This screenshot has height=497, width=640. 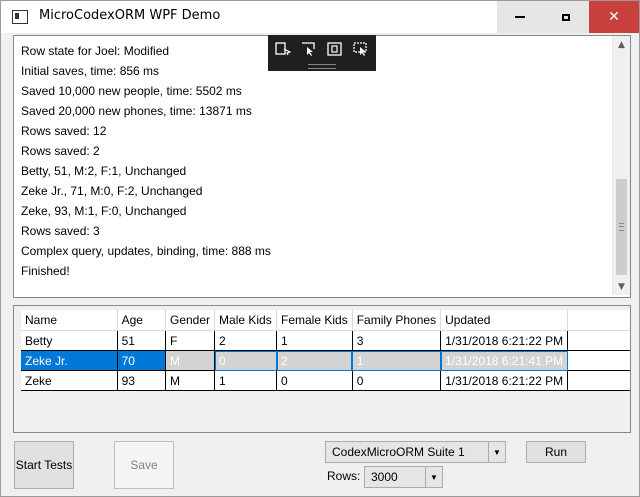 I want to click on log-line: Initial saves, time: 856 ms, so click(x=90, y=71).